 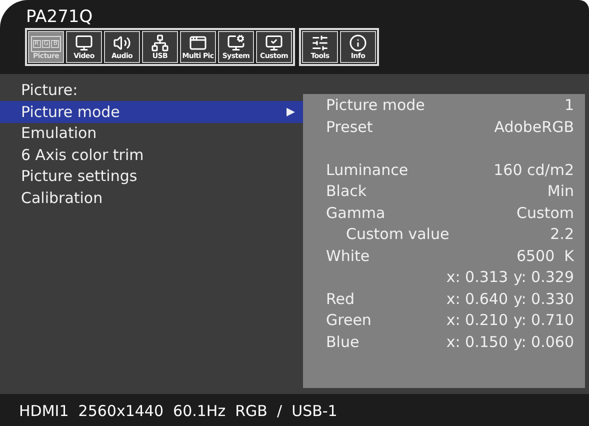 What do you see at coordinates (534, 170) in the screenshot?
I see `setting-value: 160 cd/m2` at bounding box center [534, 170].